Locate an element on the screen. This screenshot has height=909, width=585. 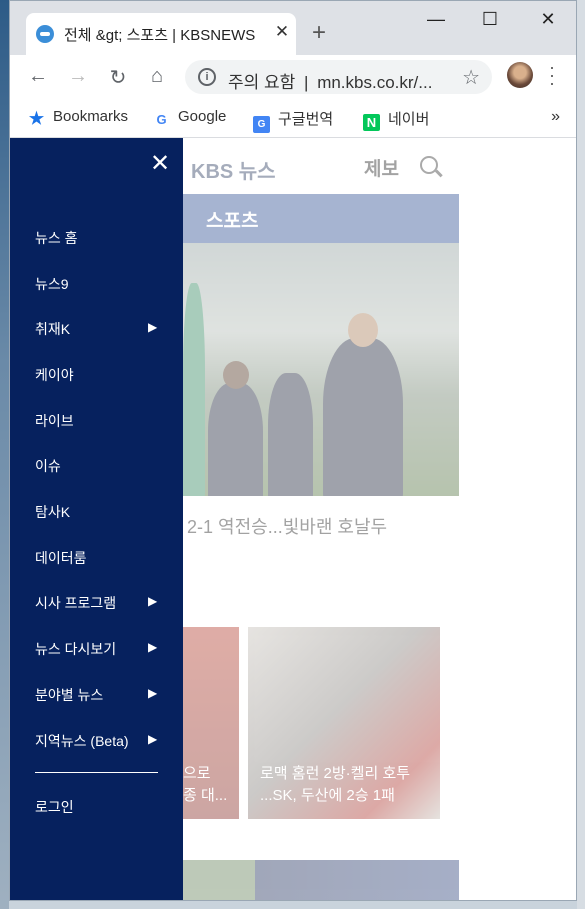
menu-item-current-affairs: 시사 프로그램 is located at coordinates (75, 603).